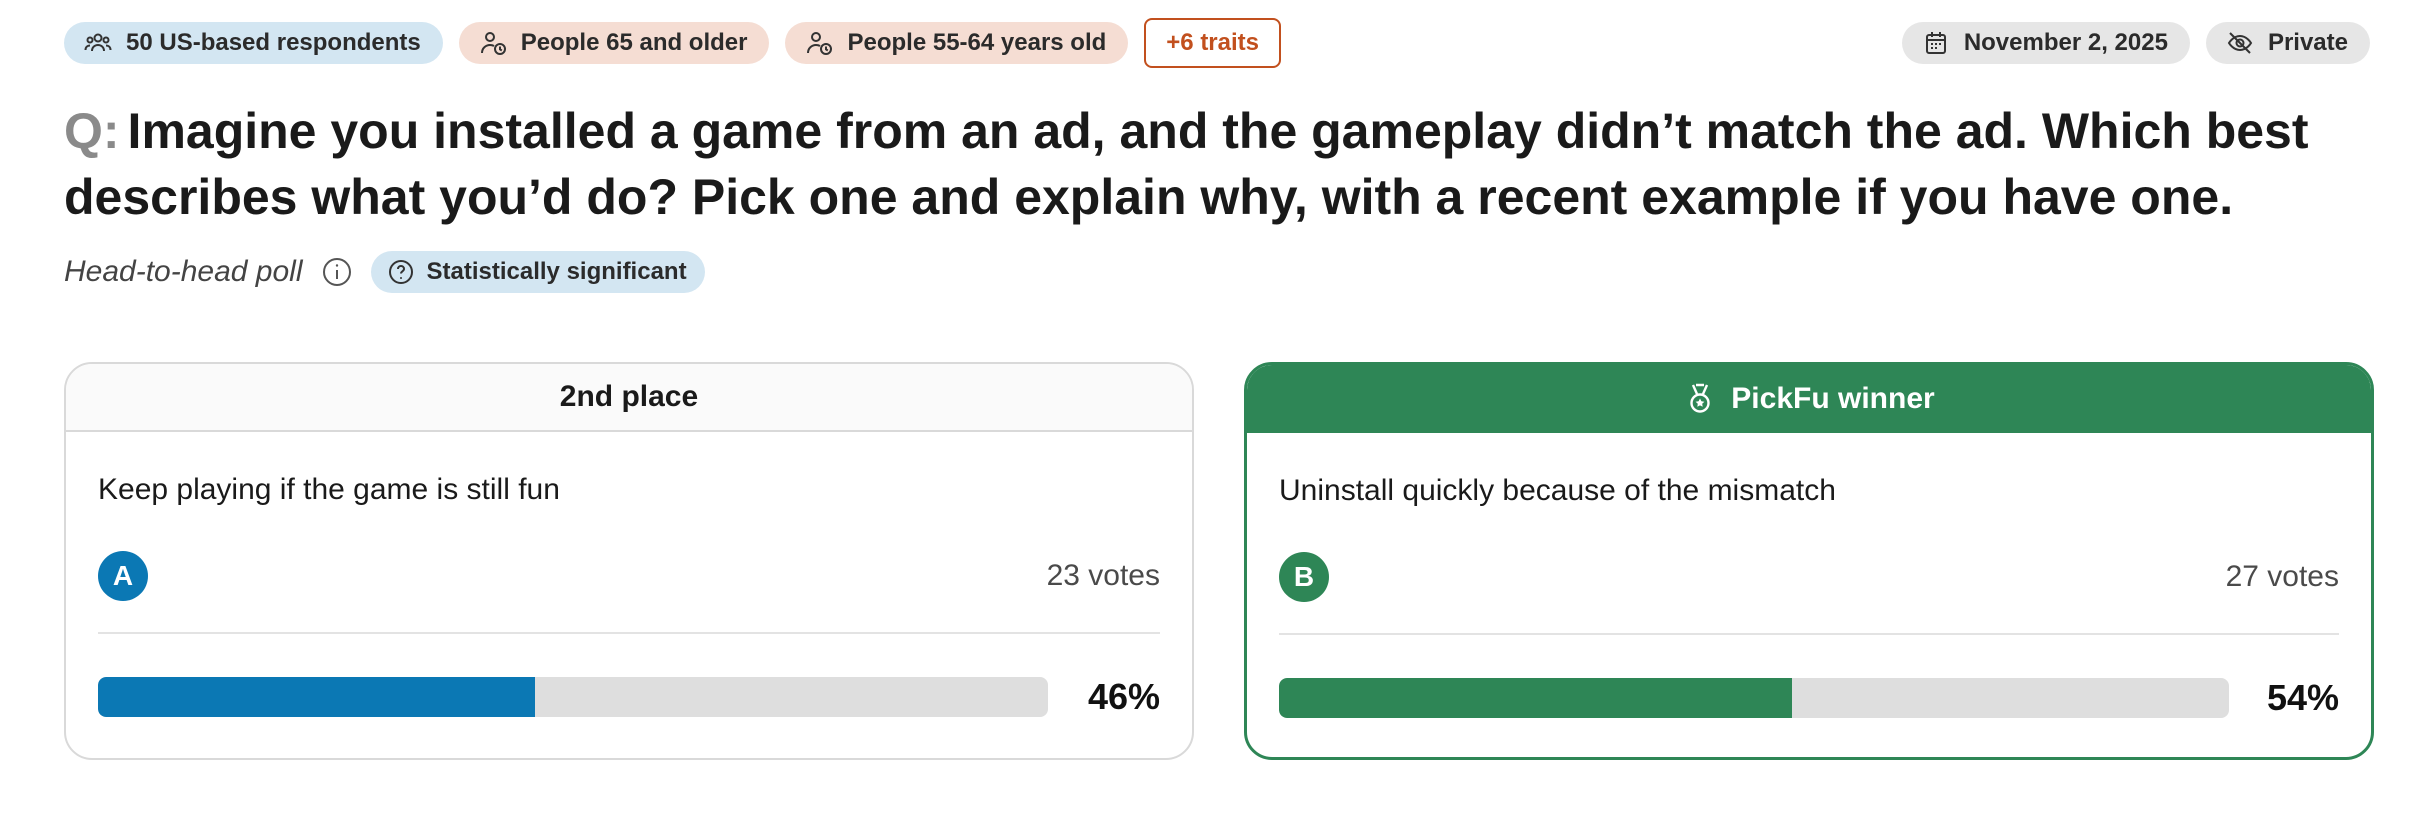 The image size is (2434, 818). I want to click on result-bar-row: 46%, so click(629, 697).